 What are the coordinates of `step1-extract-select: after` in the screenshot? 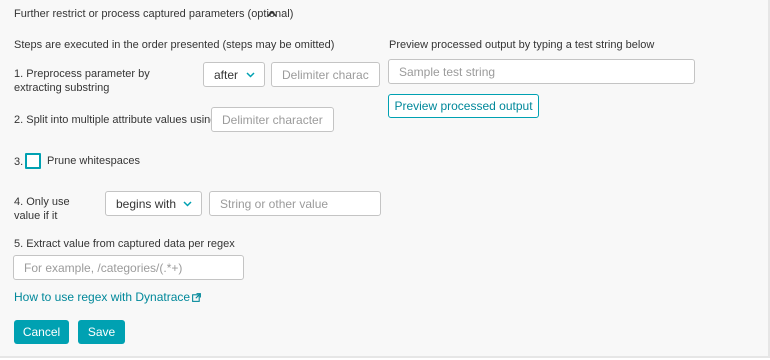 It's located at (234, 74).